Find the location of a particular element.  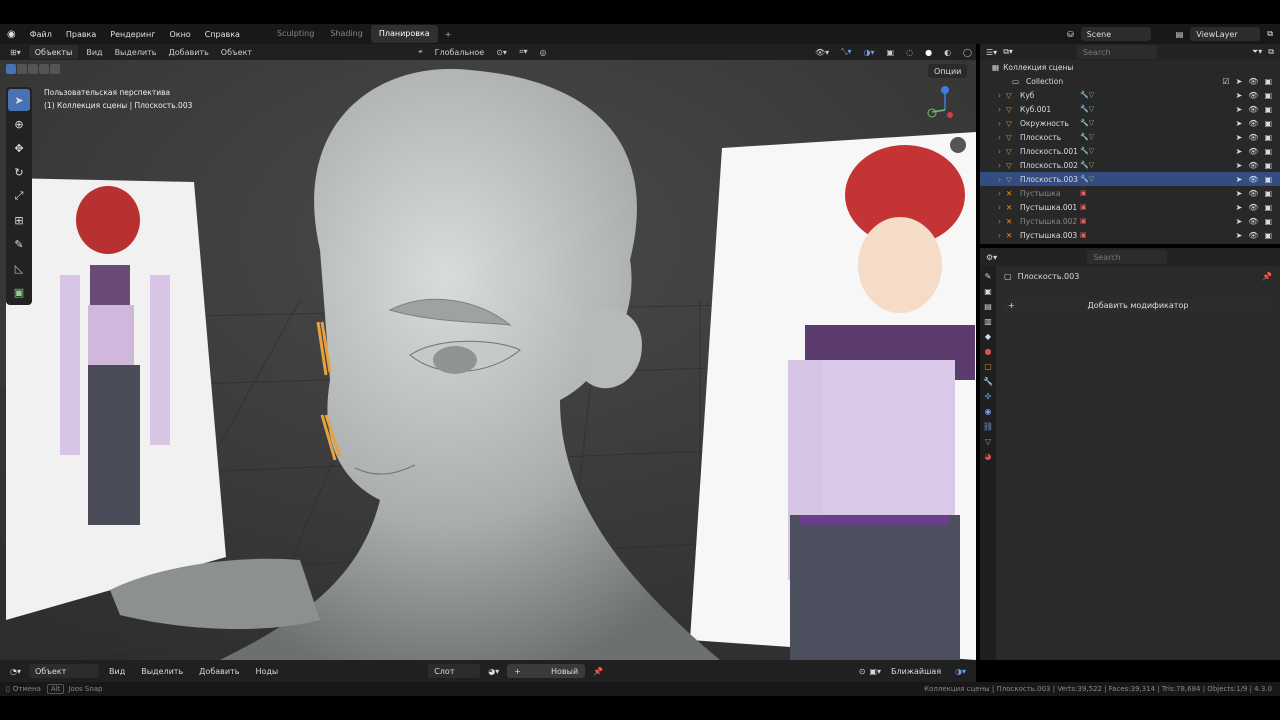

rotate-icon: ↻ is located at coordinates (19, 172).